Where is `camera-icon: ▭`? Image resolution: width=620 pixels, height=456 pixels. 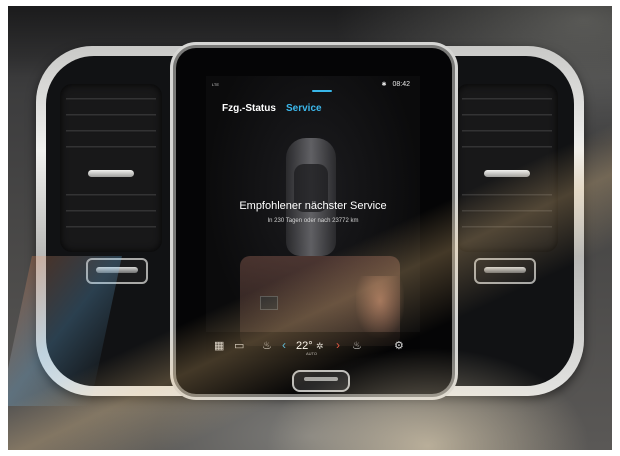
camera-icon: ▭ is located at coordinates (239, 345).